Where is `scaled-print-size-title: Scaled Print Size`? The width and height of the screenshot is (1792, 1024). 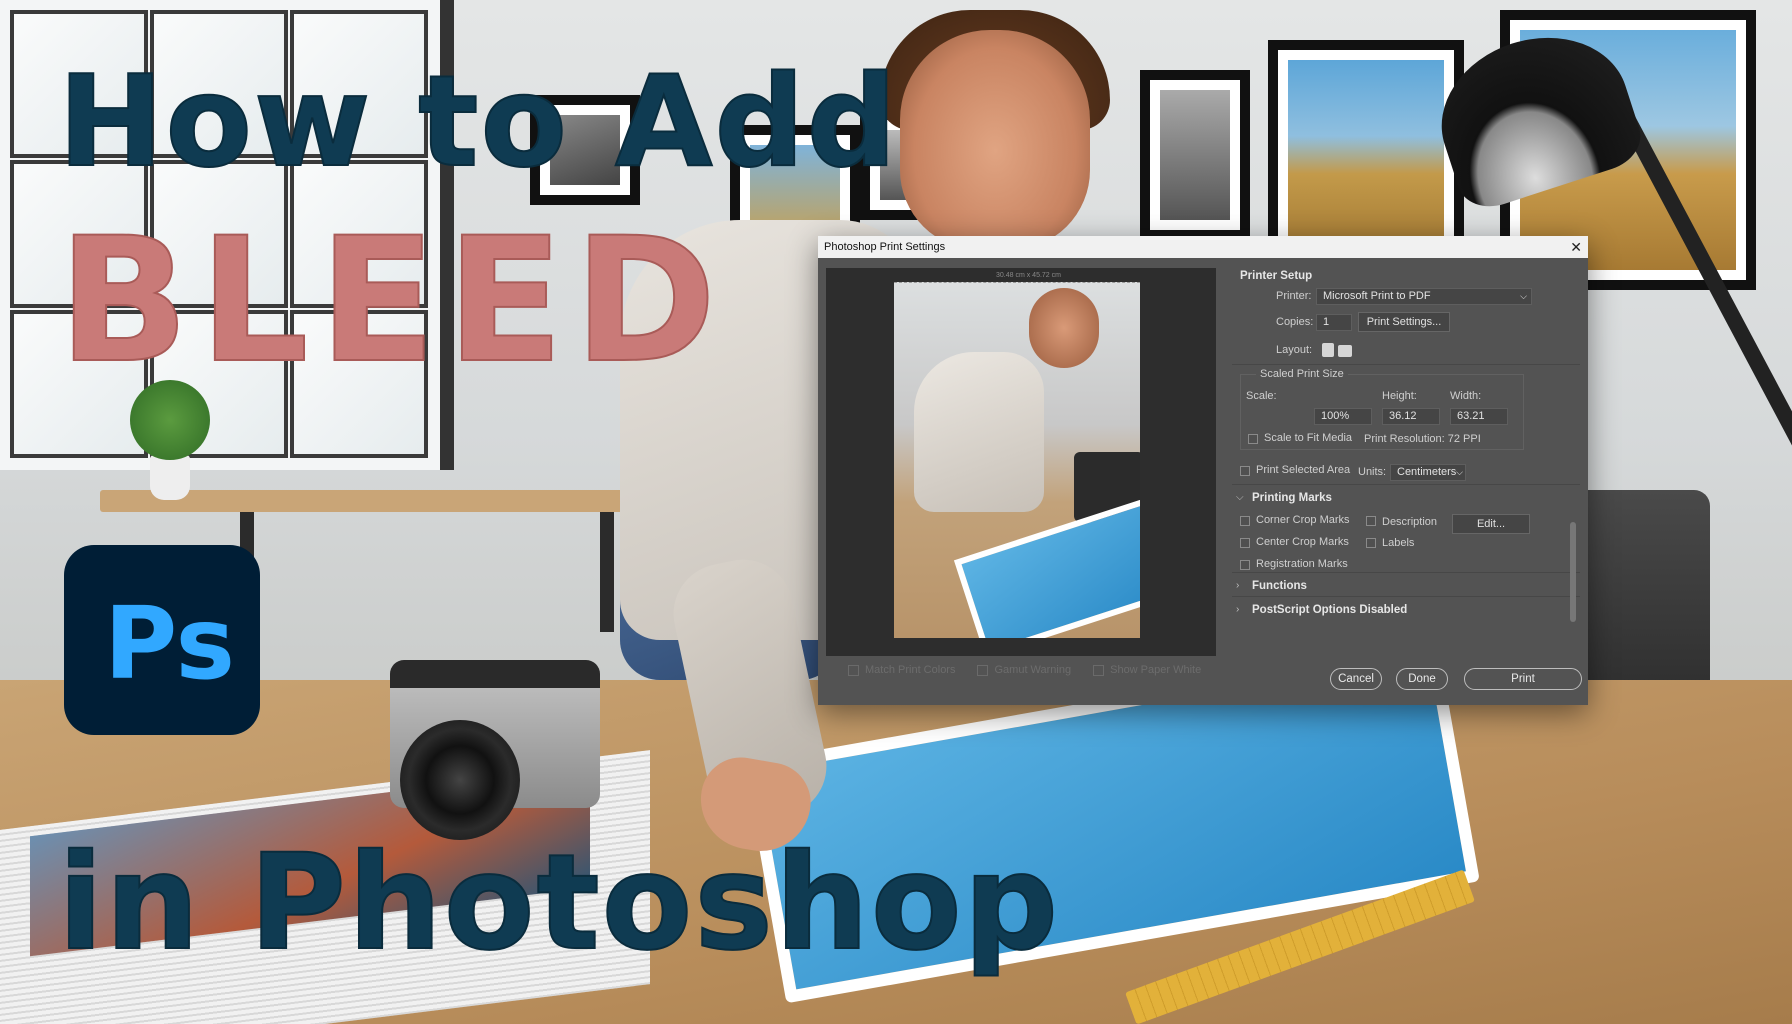 scaled-print-size-title: Scaled Print Size is located at coordinates (1302, 374).